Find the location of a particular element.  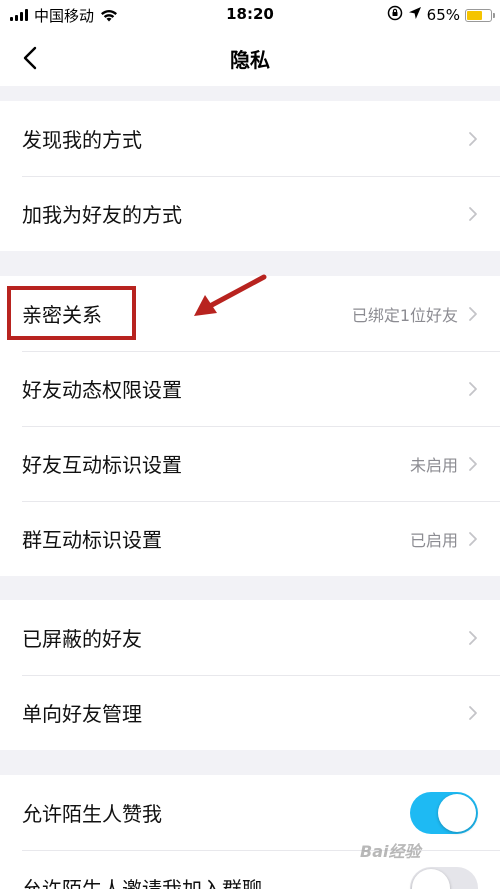

orientation-lock-icon is located at coordinates (395, 15).